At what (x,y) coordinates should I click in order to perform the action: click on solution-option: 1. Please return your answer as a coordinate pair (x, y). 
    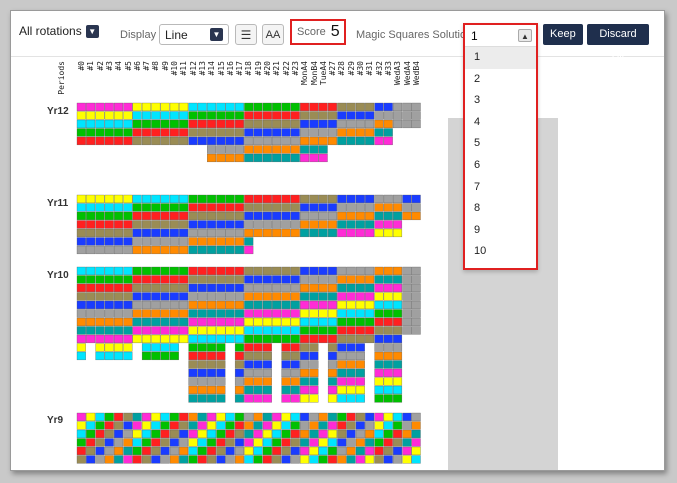
    Looking at the image, I should click on (500, 58).